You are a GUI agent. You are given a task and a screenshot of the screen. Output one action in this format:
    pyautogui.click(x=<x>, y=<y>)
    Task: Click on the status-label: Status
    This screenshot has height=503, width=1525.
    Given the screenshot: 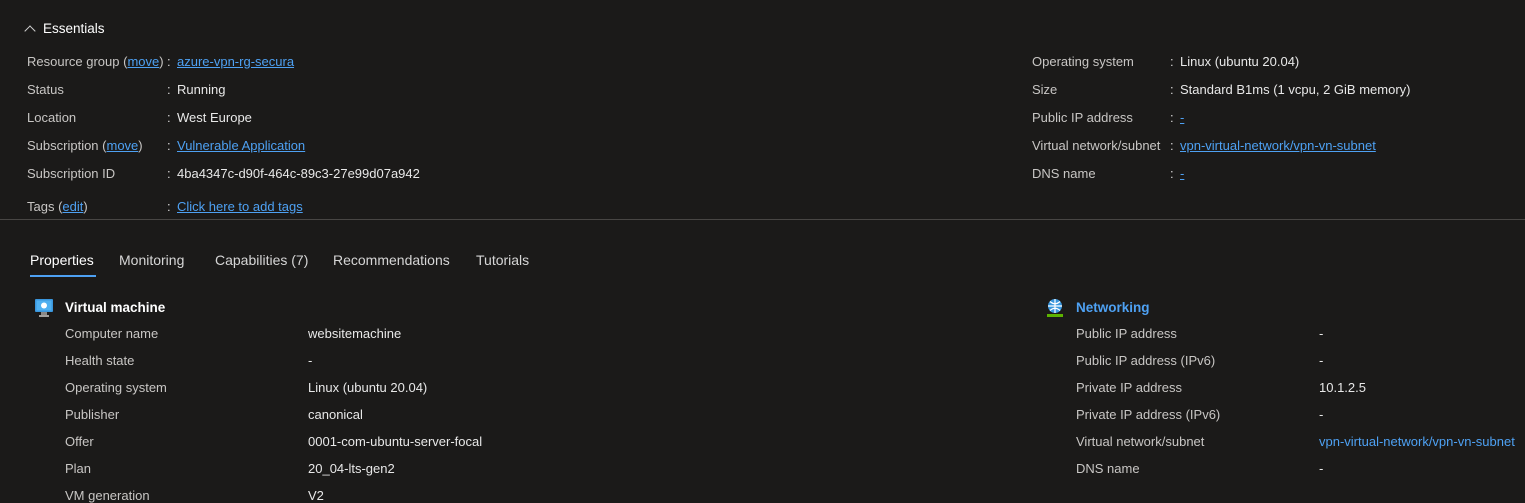 What is the action you would take?
    pyautogui.click(x=45, y=89)
    